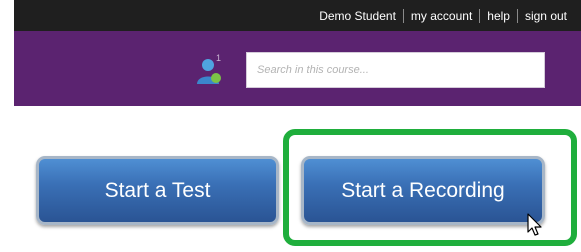 The width and height of the screenshot is (581, 252). I want to click on course-search-input, so click(395, 70).